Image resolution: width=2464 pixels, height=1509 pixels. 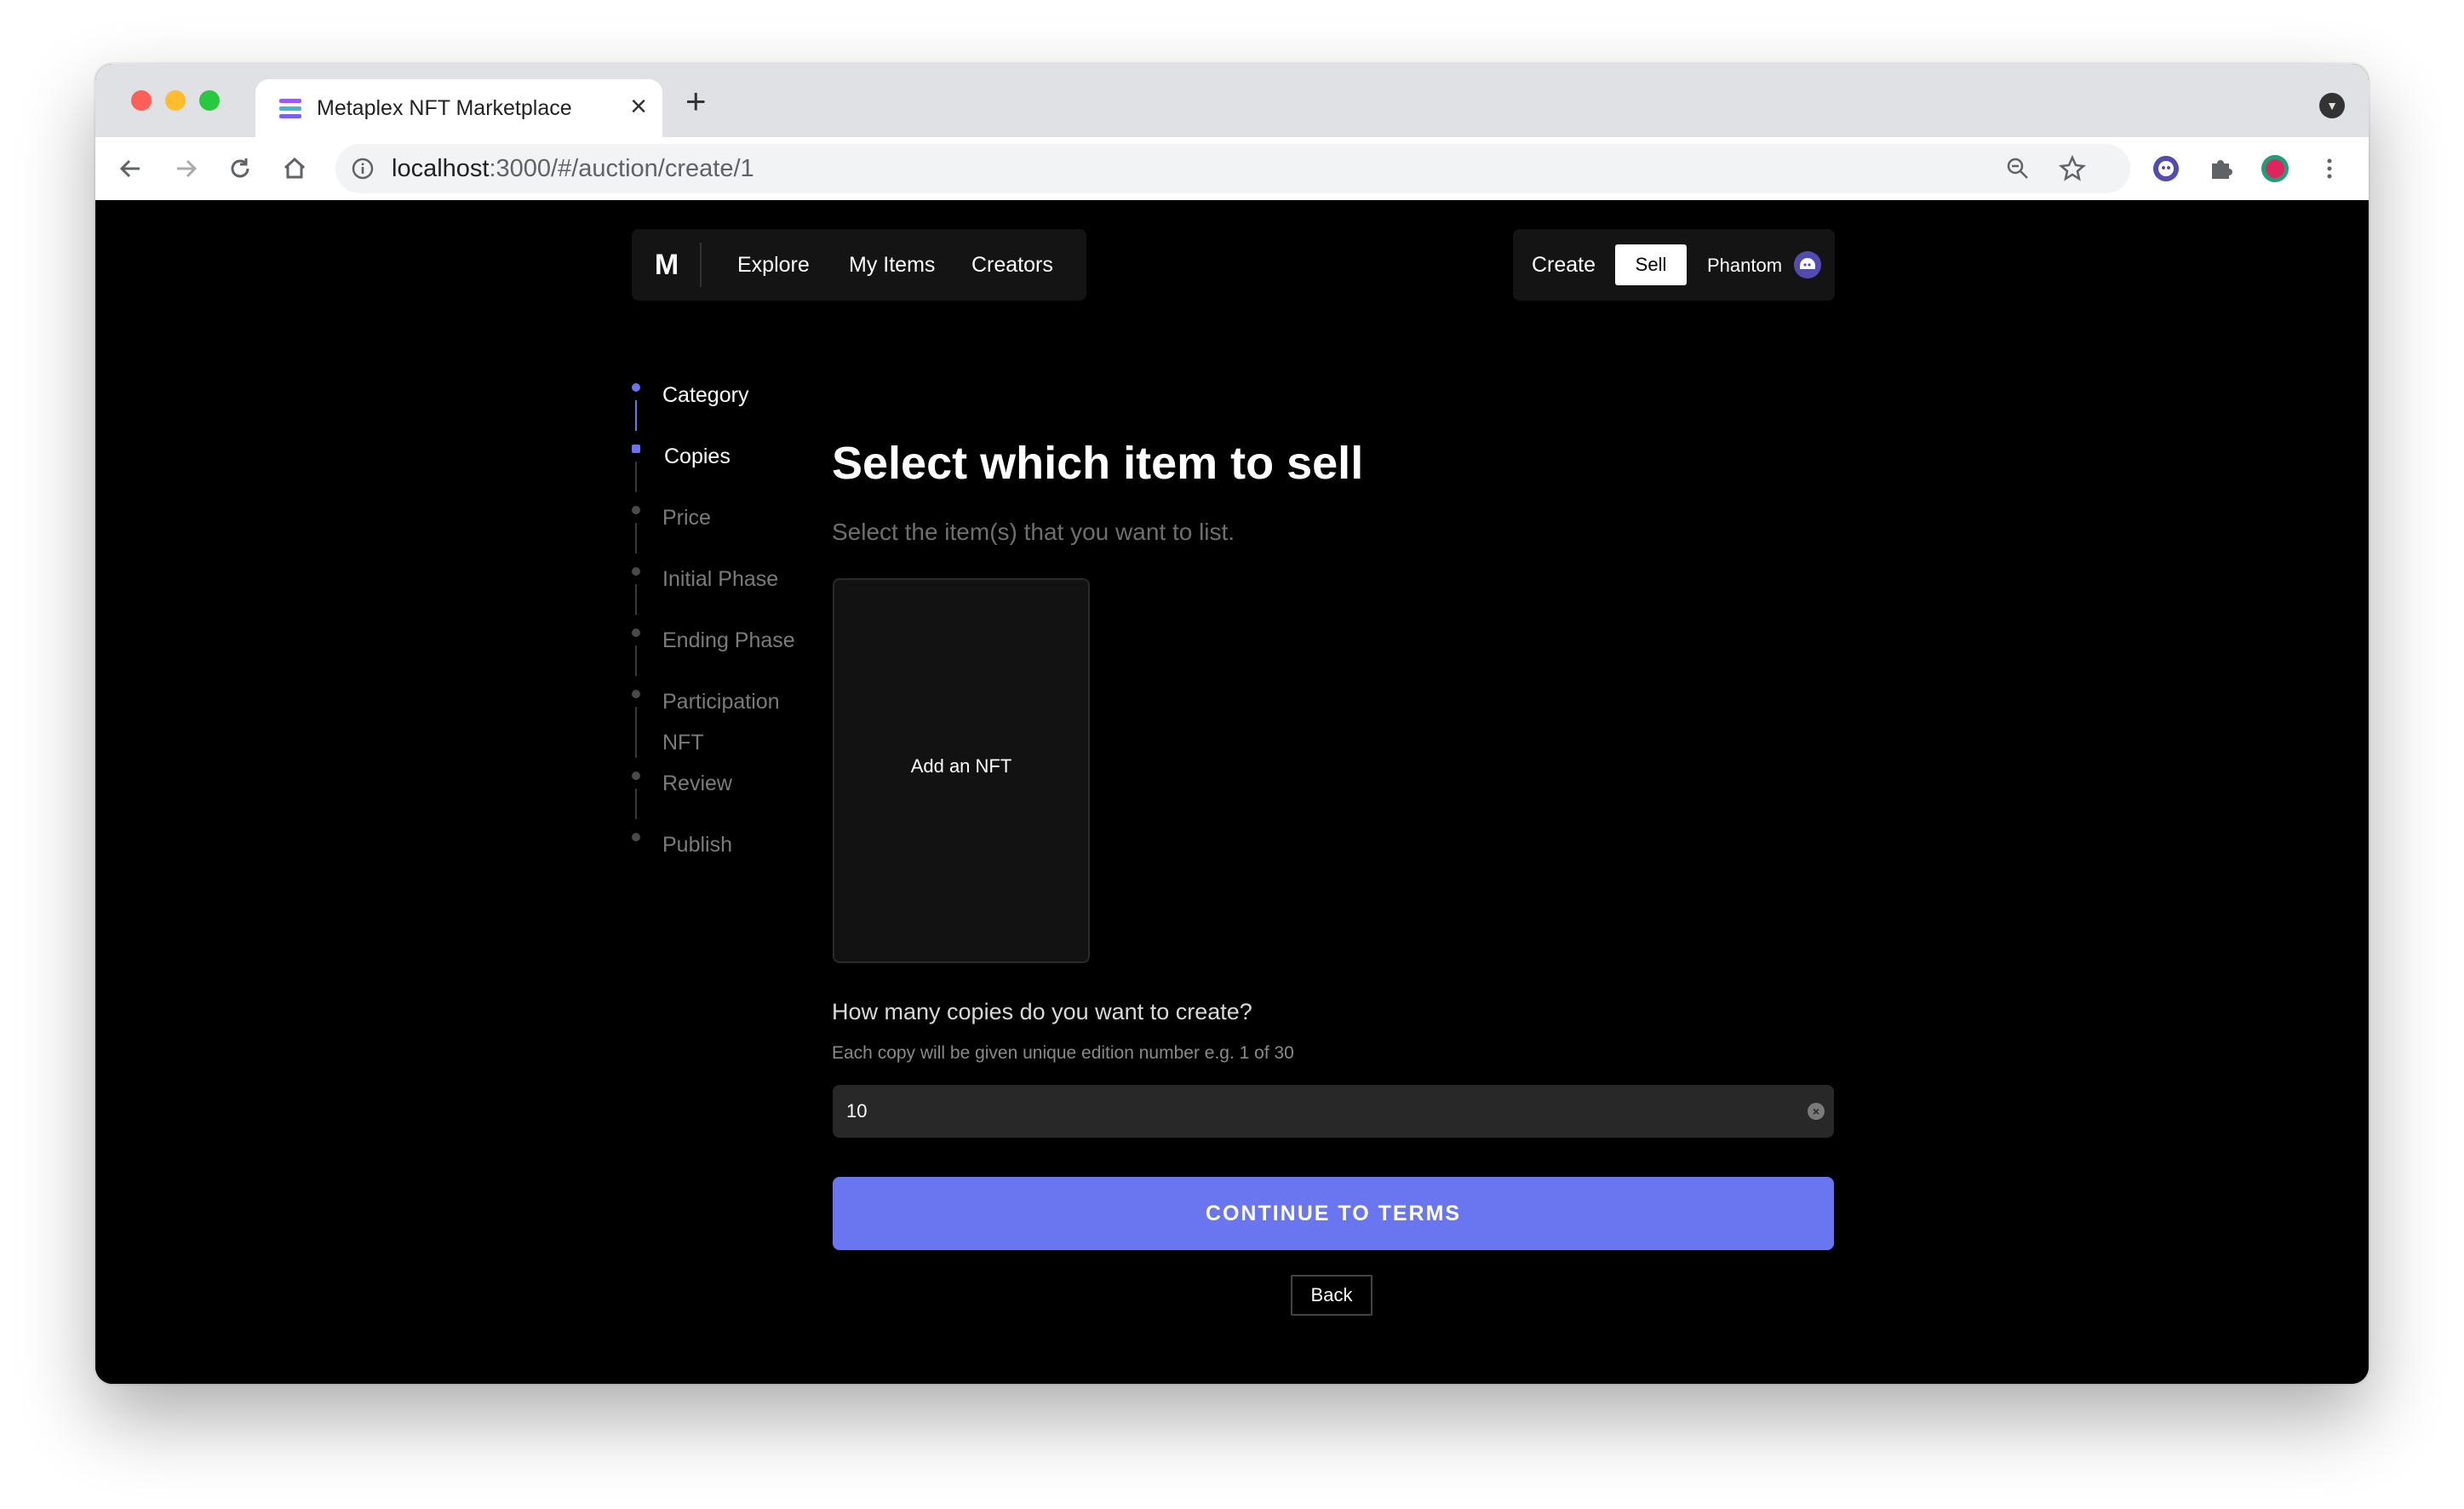 What do you see at coordinates (961, 766) in the screenshot?
I see `add-nft-label: Add an NFT` at bounding box center [961, 766].